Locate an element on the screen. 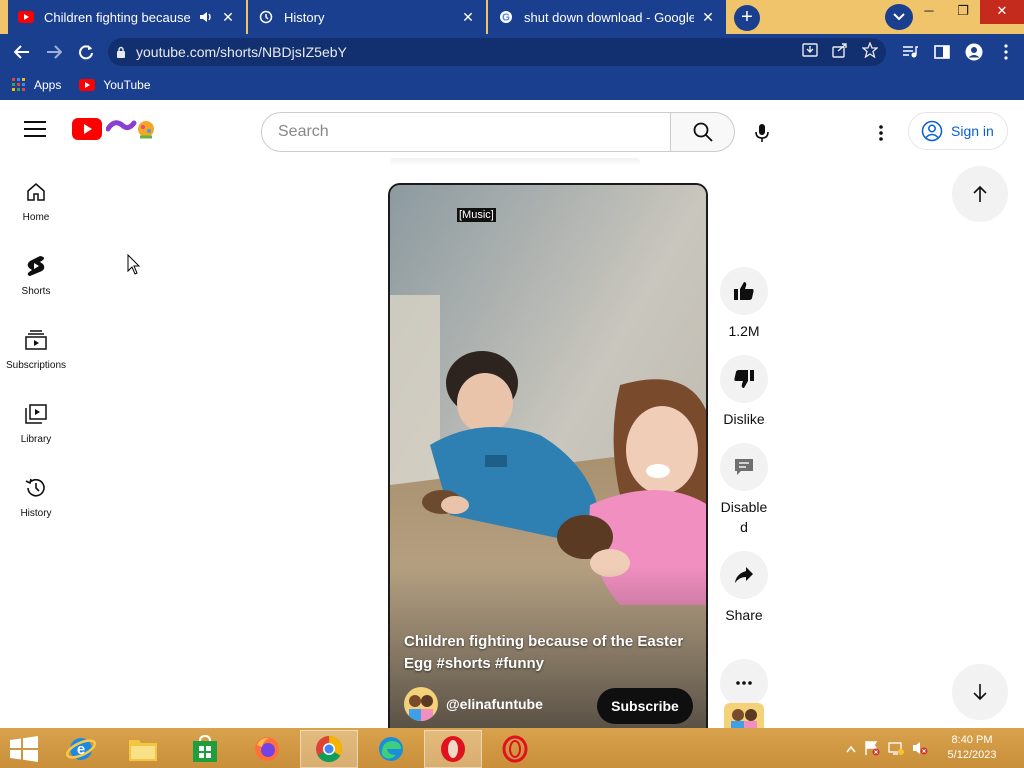 The height and width of the screenshot is (768, 1024). guide-item-shorts: Shorts is located at coordinates (36, 281).